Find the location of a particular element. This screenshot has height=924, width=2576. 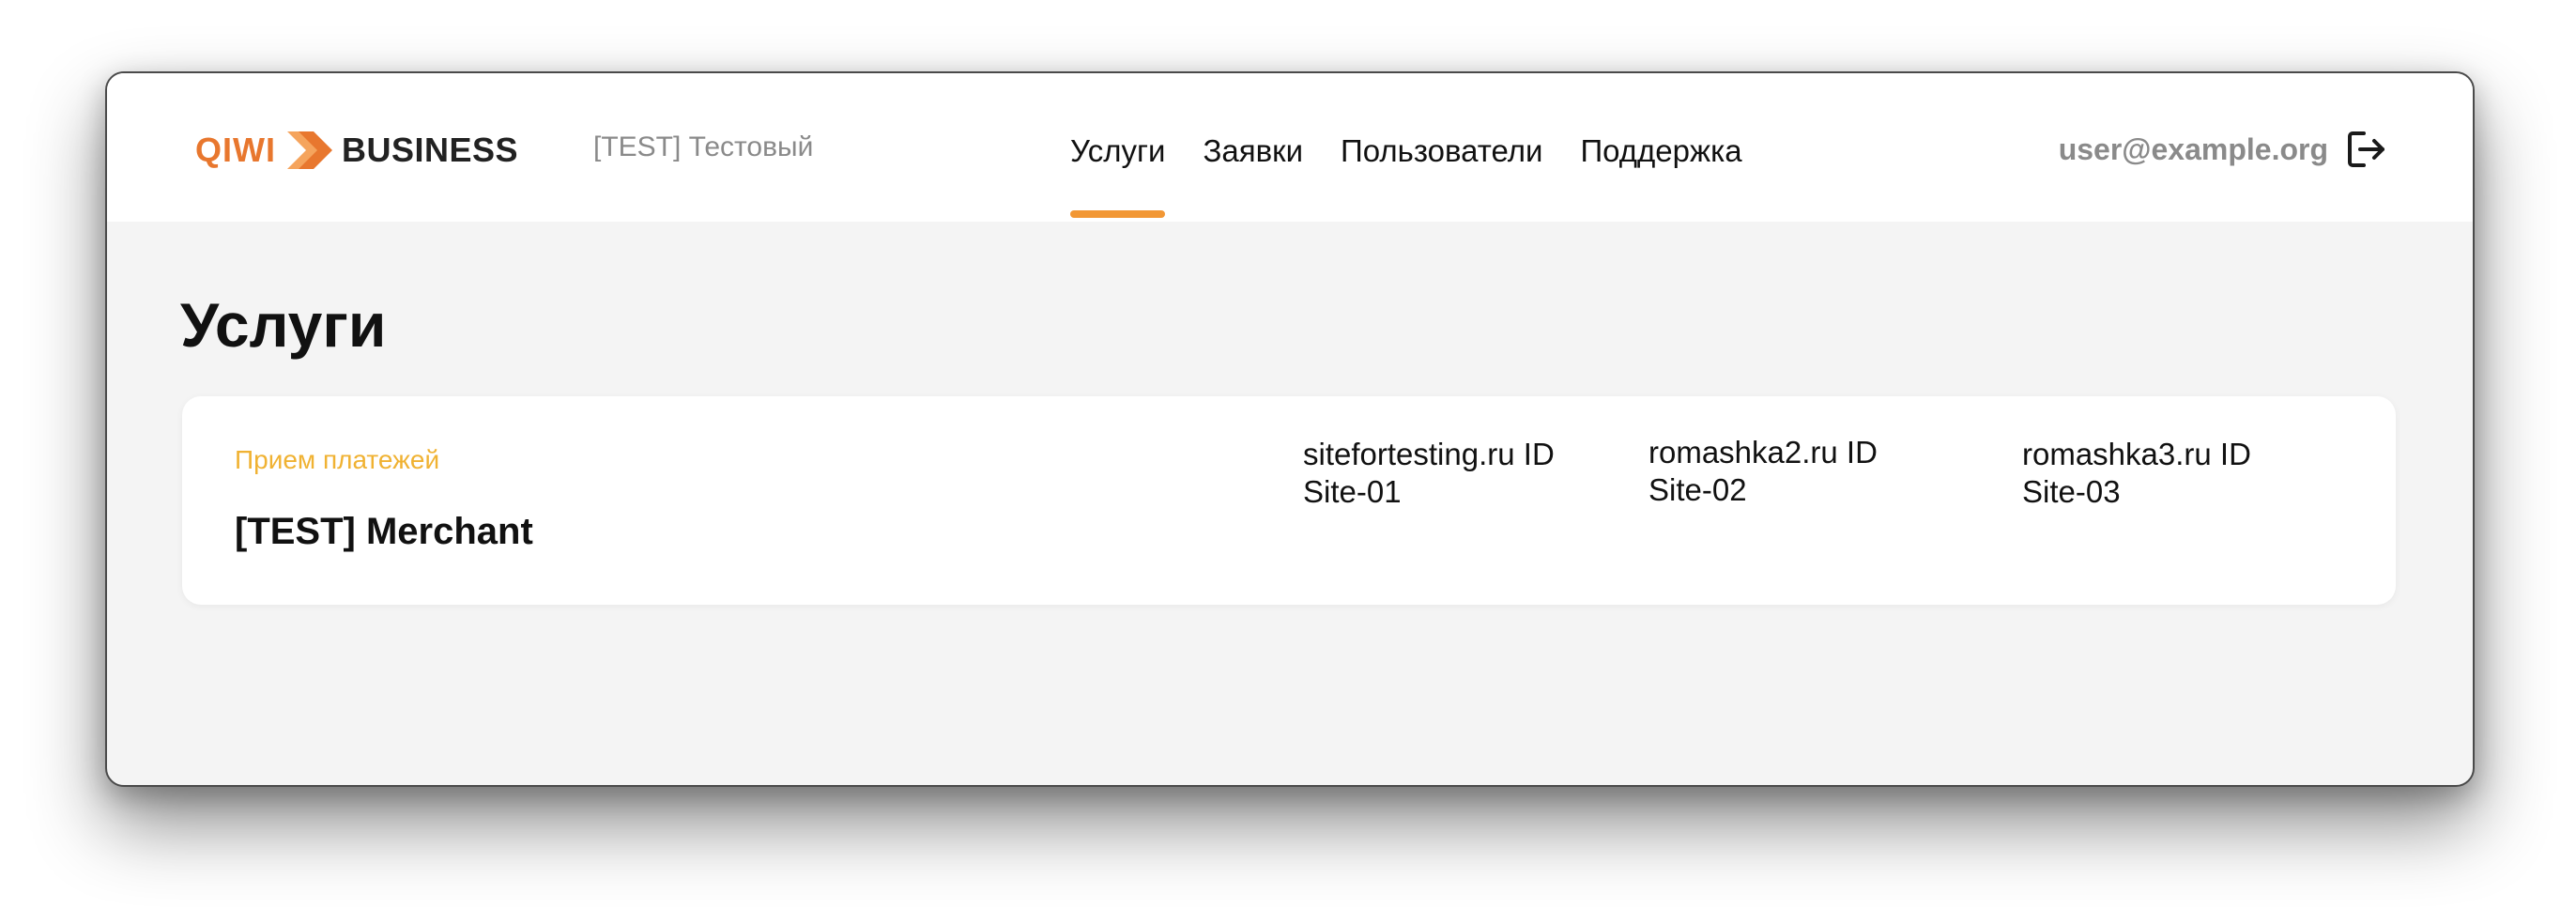

main-nav: Услуги Заявки Пользователи Поддержка is located at coordinates (1425, 147).